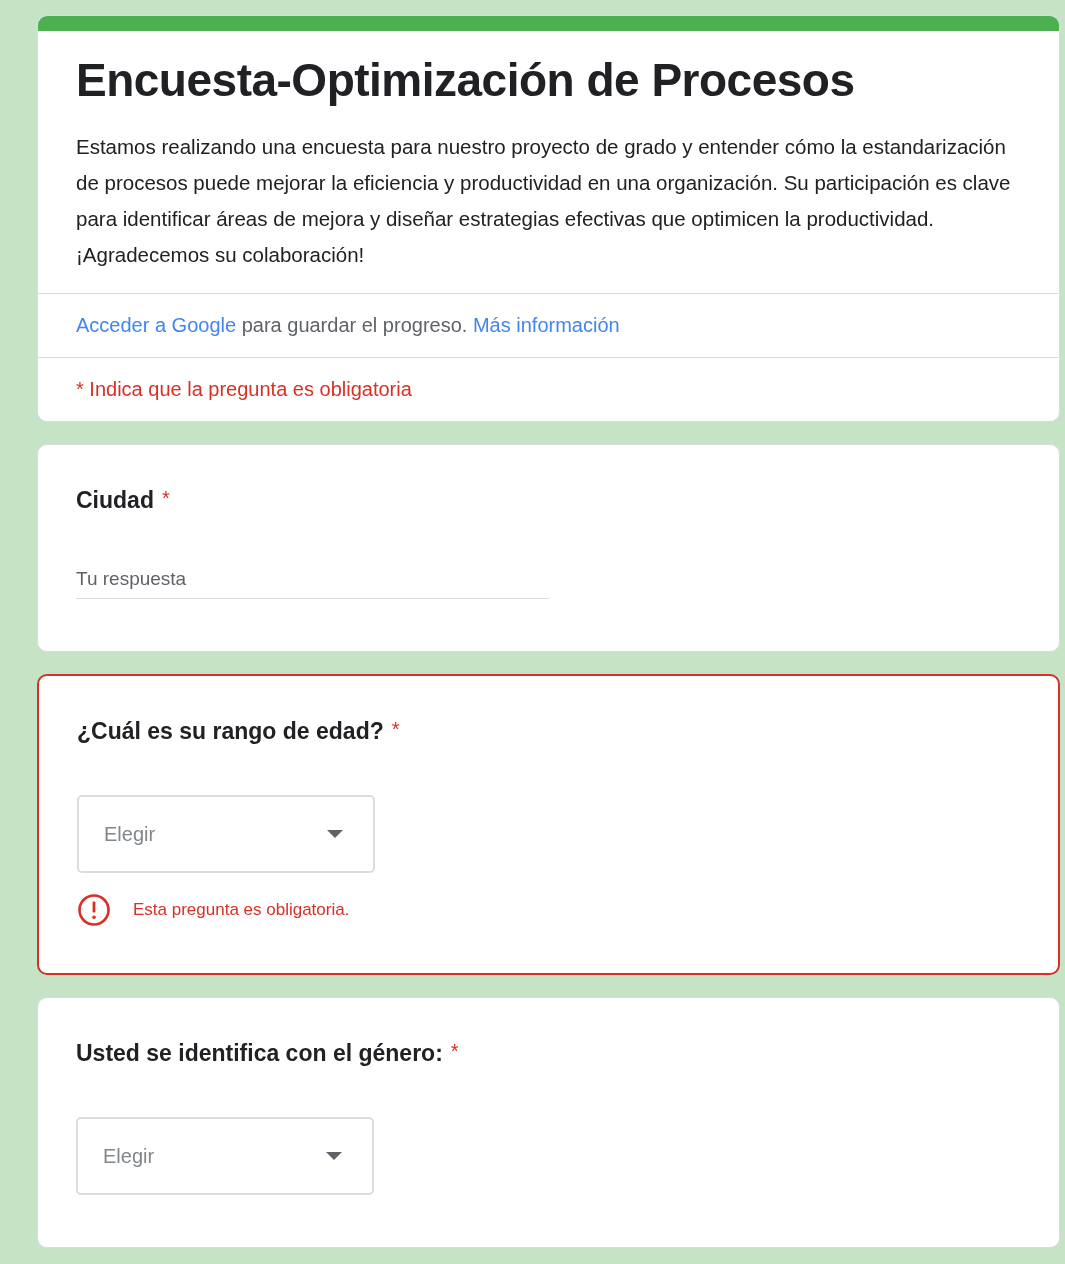 This screenshot has width=1065, height=1264. I want to click on error-icon, so click(94, 910).